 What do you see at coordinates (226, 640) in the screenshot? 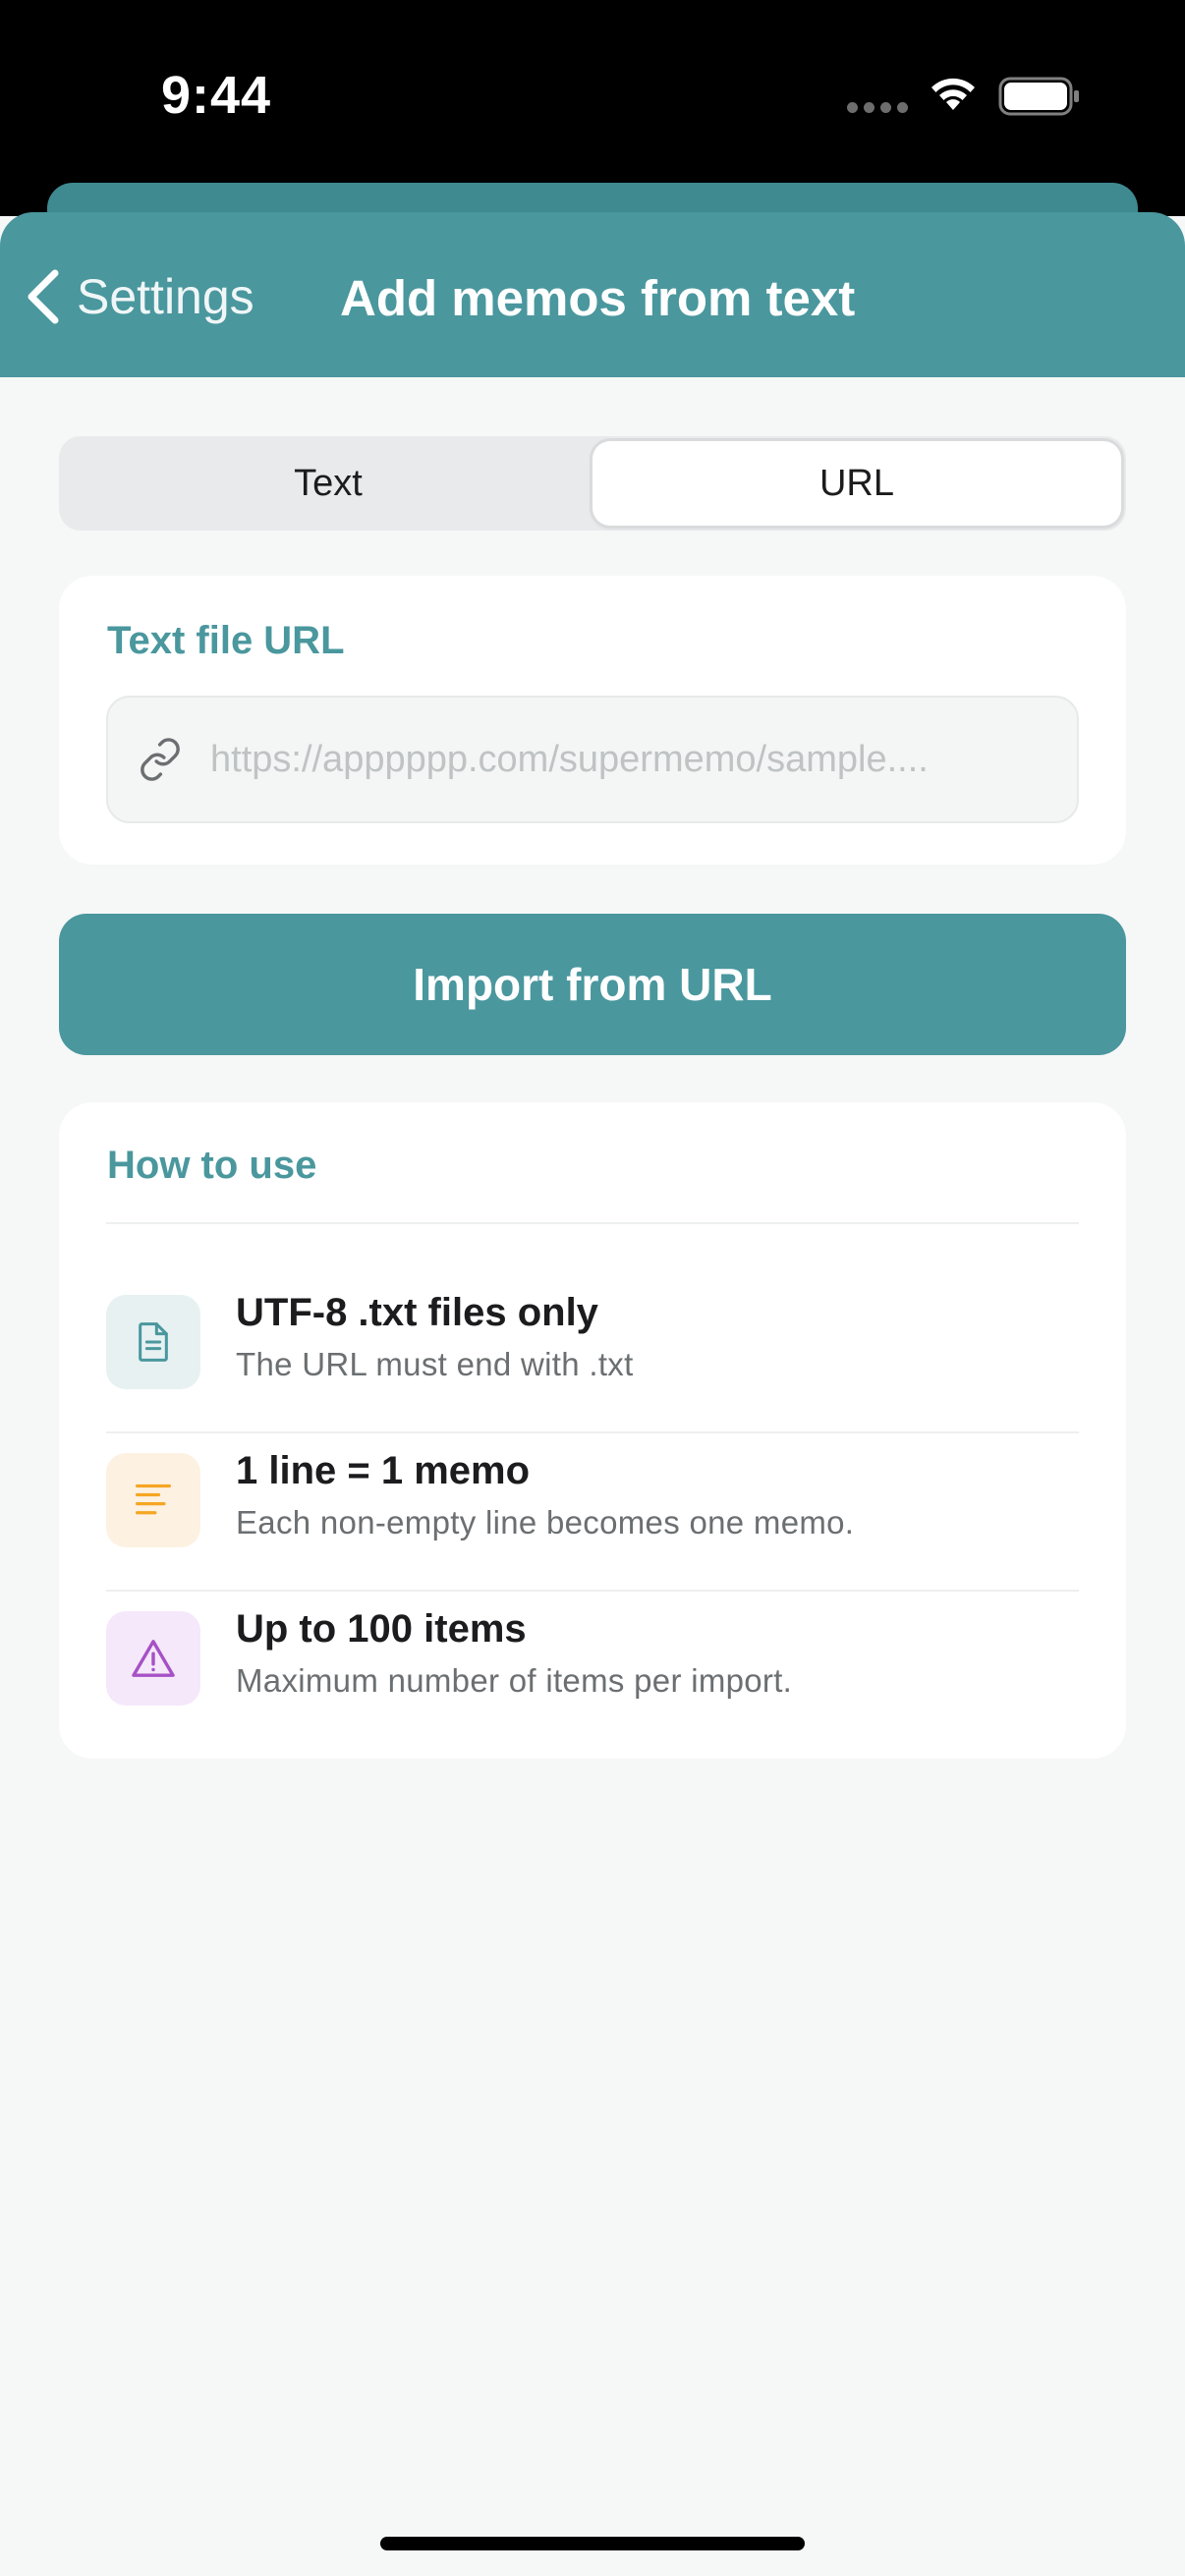
I see `url-section-title: Text file URL` at bounding box center [226, 640].